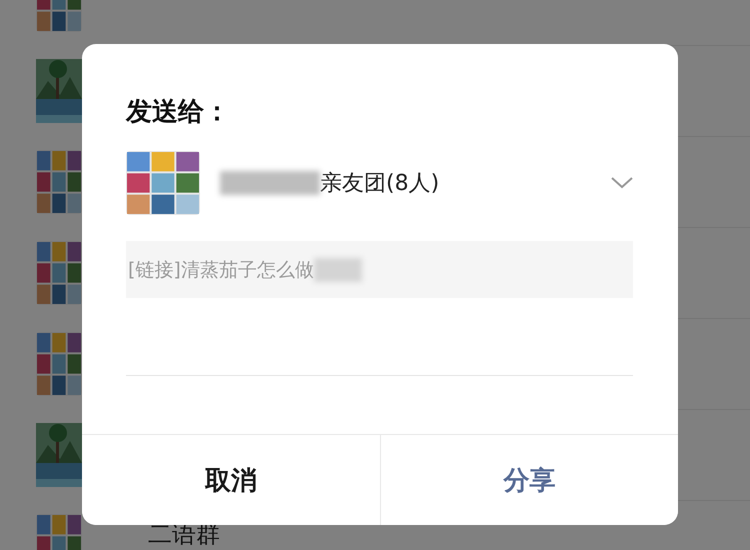  Describe the element at coordinates (380, 184) in the screenshot. I see `recipient-name: 亲友团(8人)` at that location.